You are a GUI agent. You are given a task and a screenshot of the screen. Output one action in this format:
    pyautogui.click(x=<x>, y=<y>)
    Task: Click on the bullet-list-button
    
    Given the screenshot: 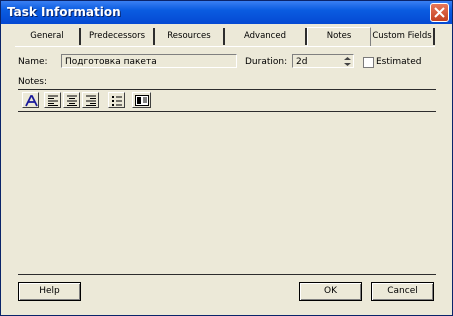 What is the action you would take?
    pyautogui.click(x=116, y=100)
    